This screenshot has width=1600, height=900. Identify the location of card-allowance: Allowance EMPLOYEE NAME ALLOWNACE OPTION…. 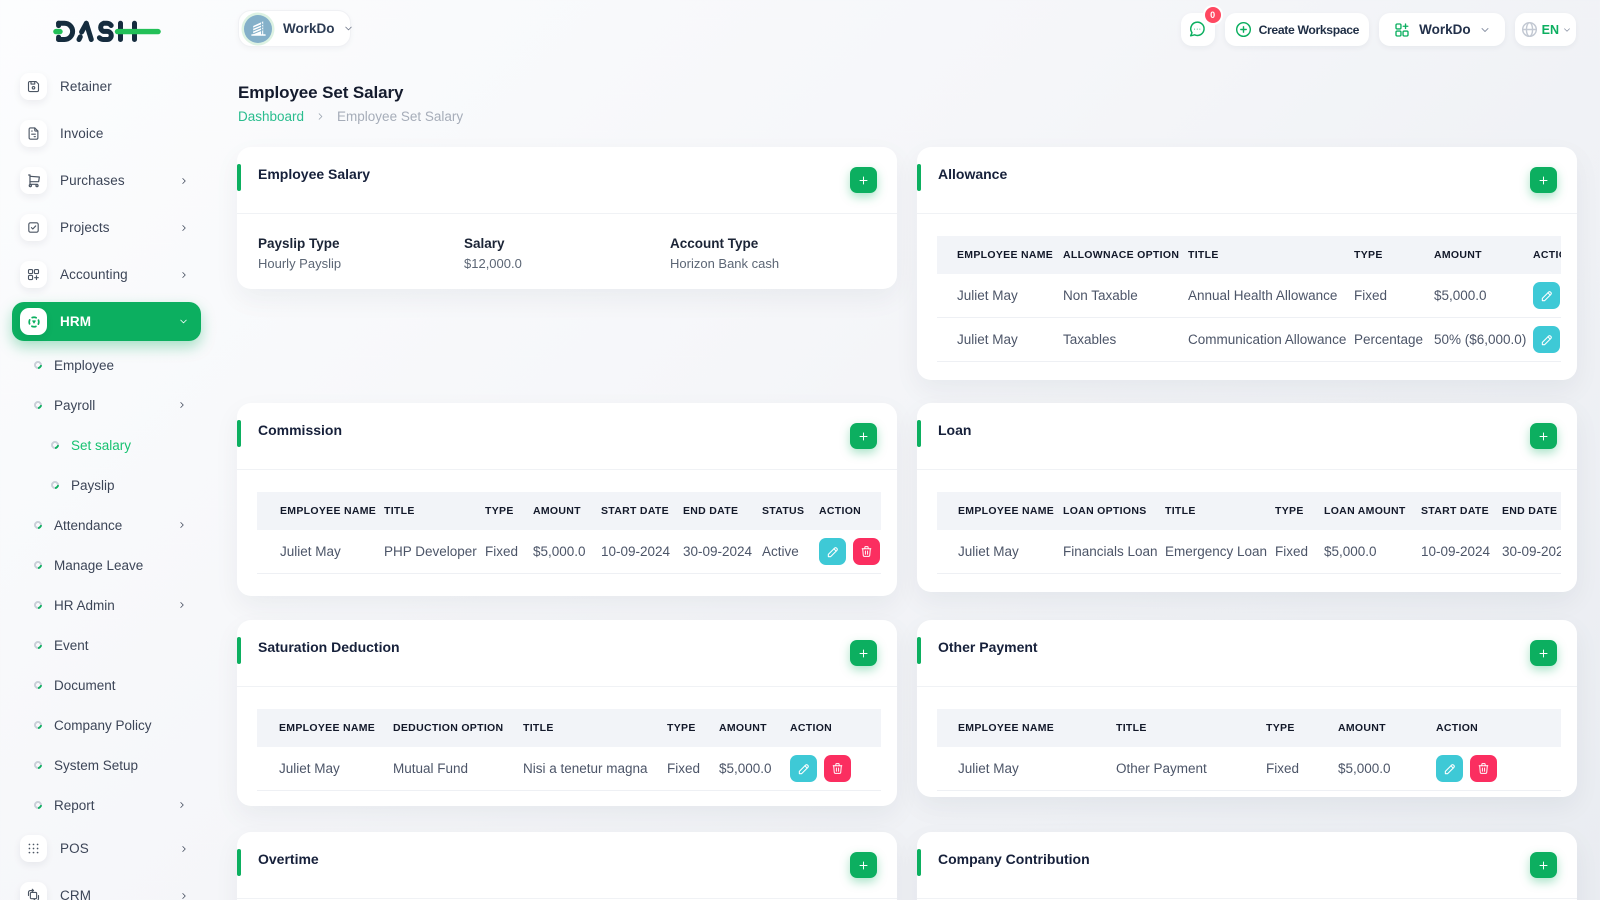
(1247, 263).